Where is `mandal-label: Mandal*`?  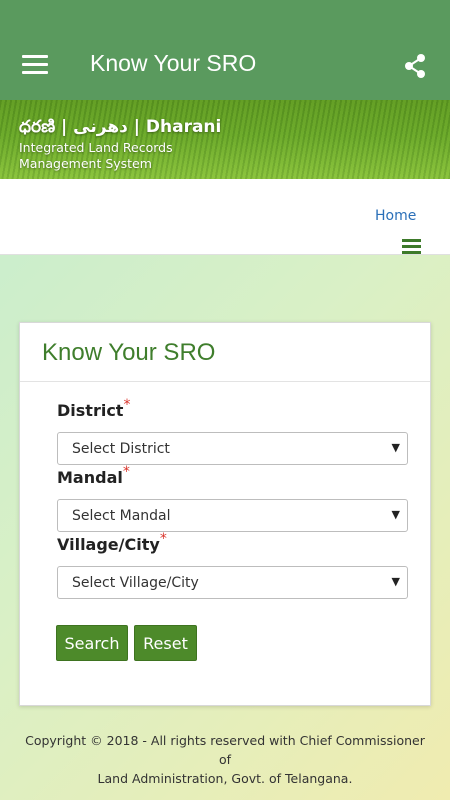
mandal-label: Mandal* is located at coordinates (93, 475).